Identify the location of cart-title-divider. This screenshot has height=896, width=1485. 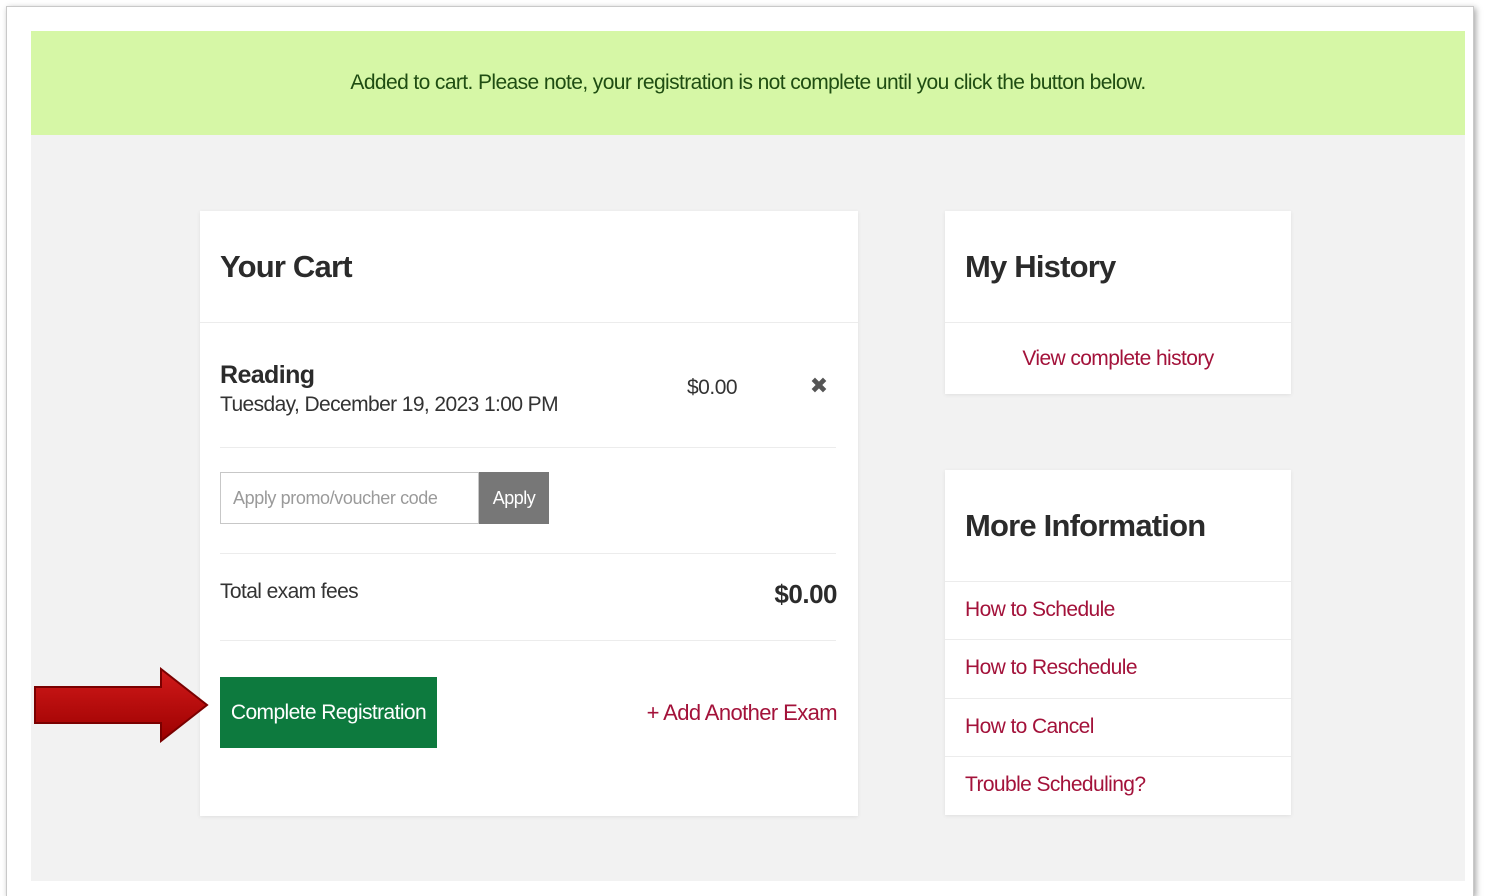
(529, 322).